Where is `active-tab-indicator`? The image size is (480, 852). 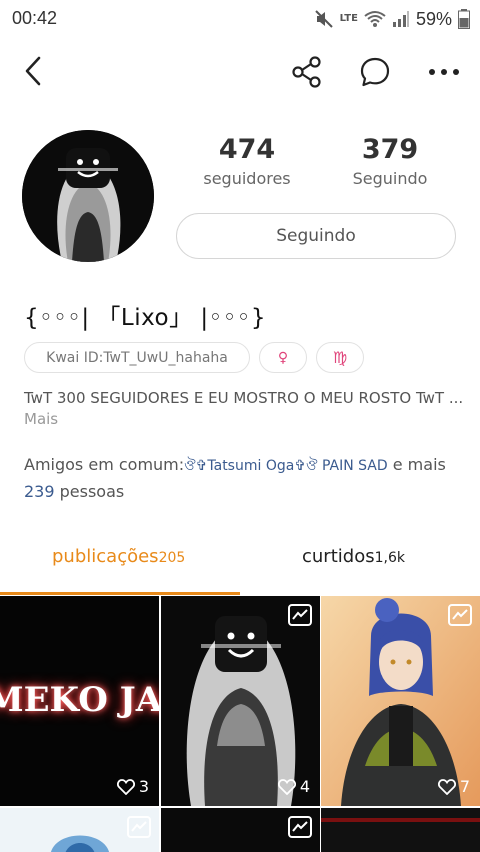
active-tab-indicator is located at coordinates (120, 593).